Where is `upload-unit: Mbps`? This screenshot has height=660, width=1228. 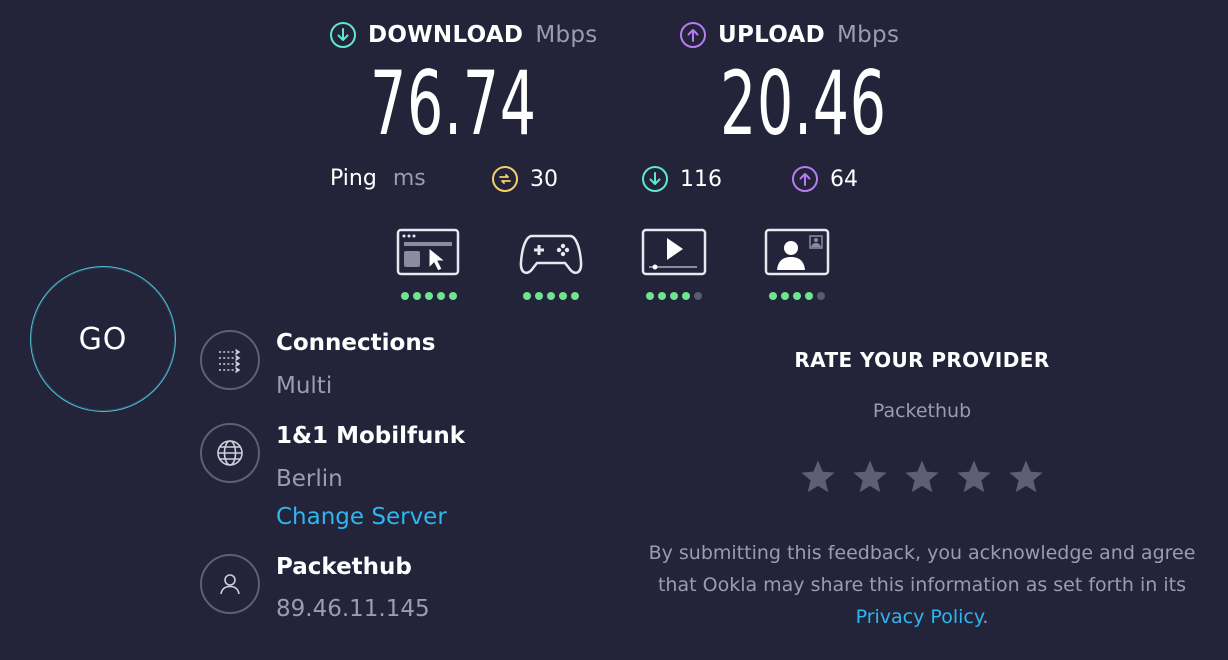
upload-unit: Mbps is located at coordinates (868, 35).